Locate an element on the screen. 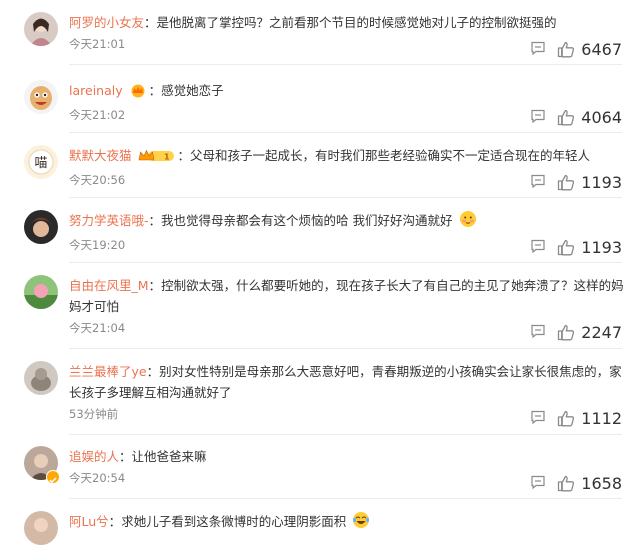 This screenshot has width=636, height=545. comment-text: 让他爸爸来嘛 is located at coordinates (169, 456).